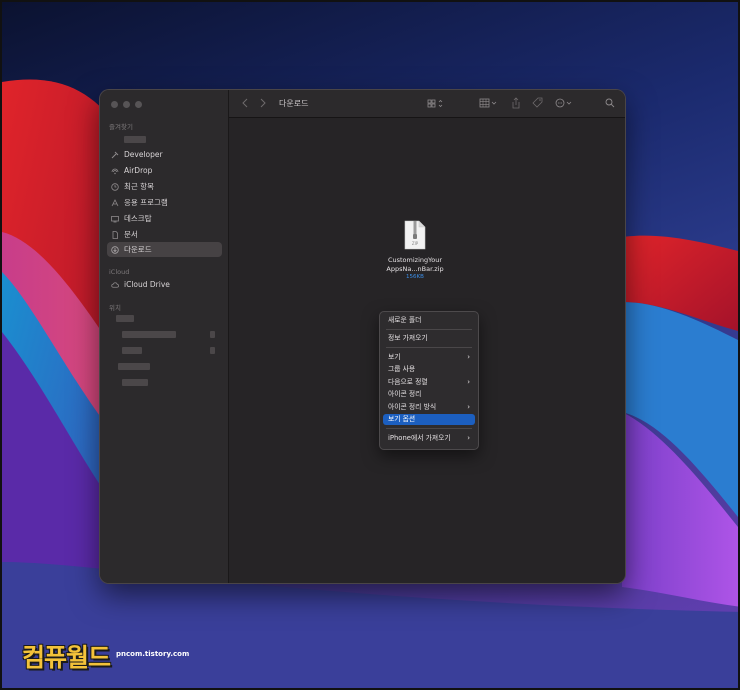 The height and width of the screenshot is (690, 740). I want to click on desktop-icon, so click(115, 219).